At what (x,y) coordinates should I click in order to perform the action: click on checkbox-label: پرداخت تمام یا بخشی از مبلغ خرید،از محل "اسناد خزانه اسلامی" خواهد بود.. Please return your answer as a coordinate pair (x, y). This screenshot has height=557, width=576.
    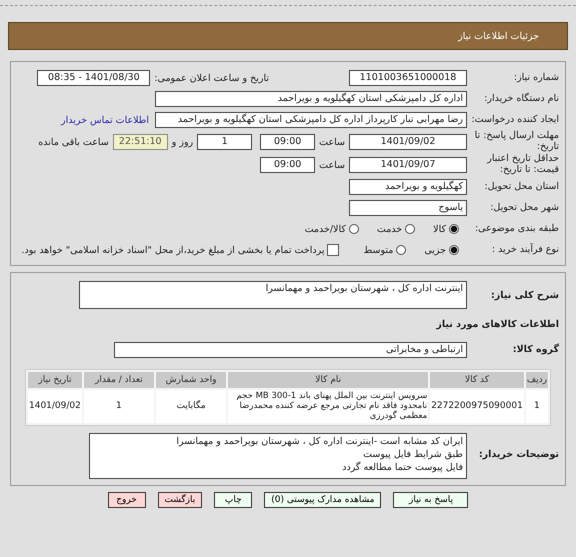
    Looking at the image, I should click on (173, 250).